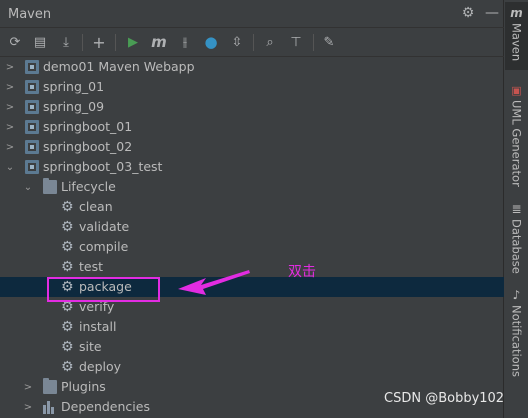 Image resolution: width=528 pixels, height=418 pixels. Describe the element at coordinates (90, 346) in the screenshot. I see `phase-label: site` at that location.